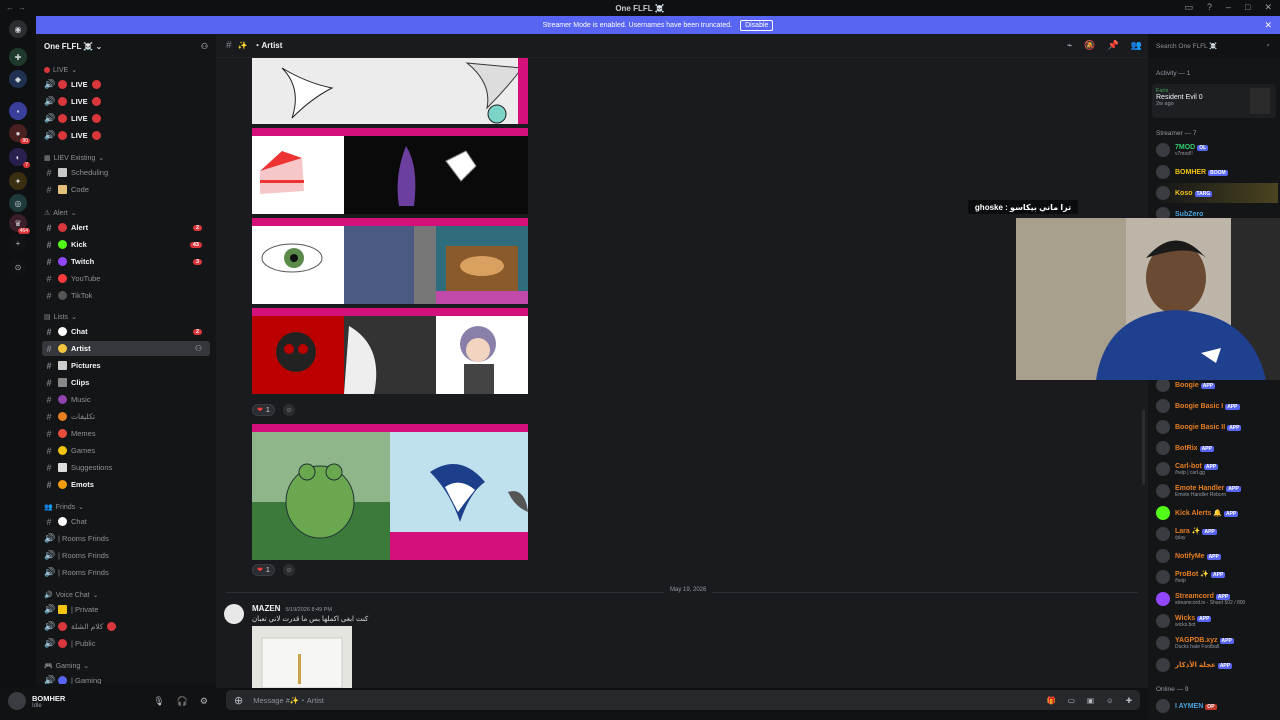  Describe the element at coordinates (60, 213) in the screenshot. I see `category-alert: ⚠ Alert ⌄` at that location.